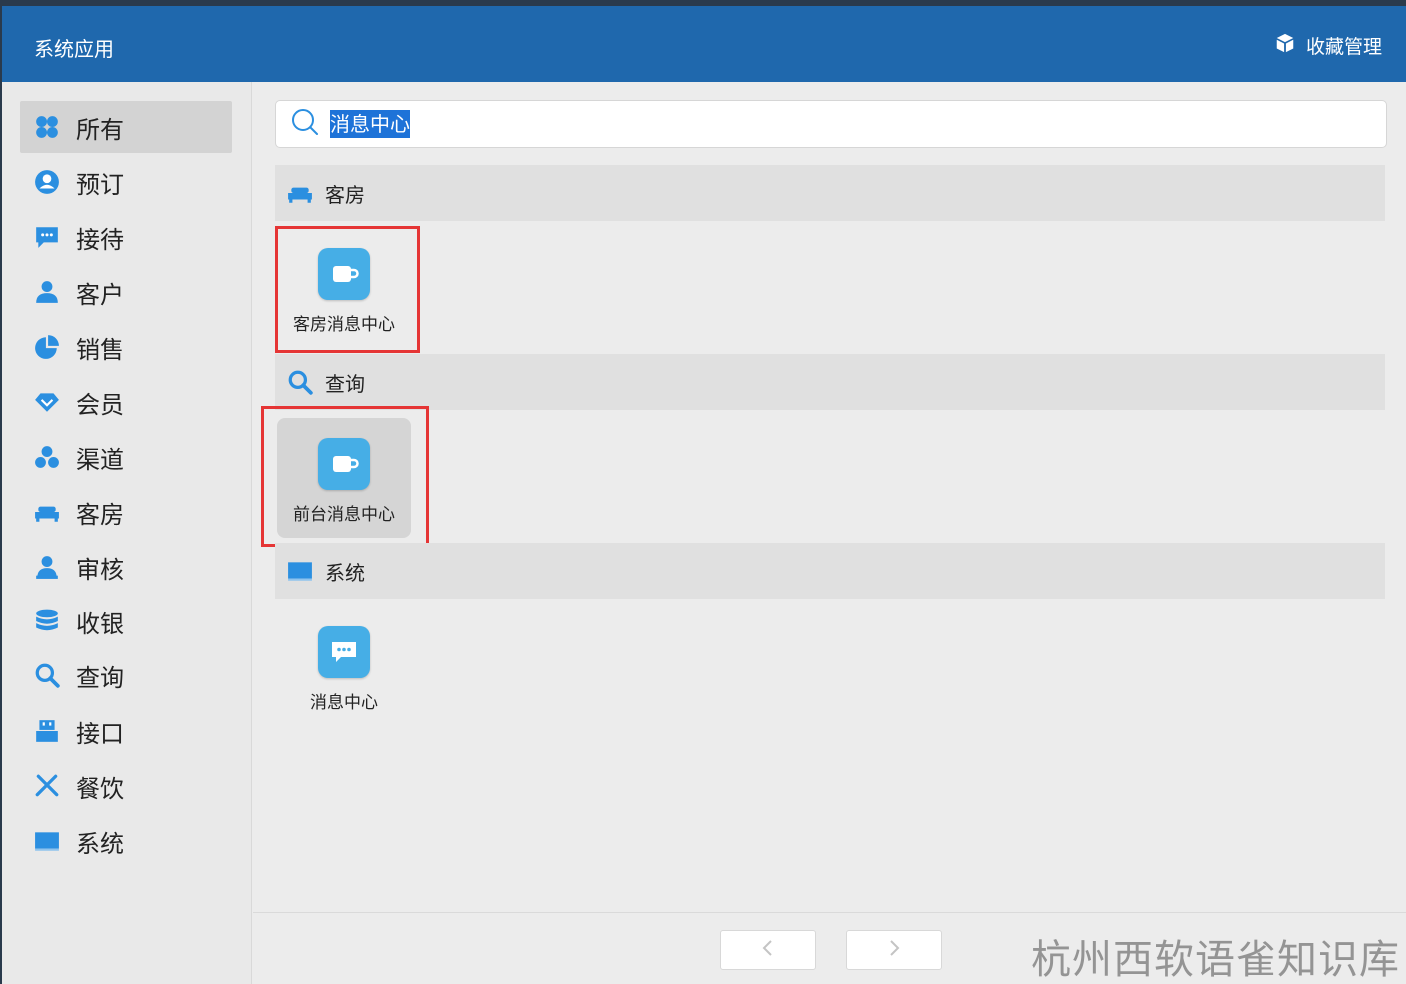 The height and width of the screenshot is (984, 1406). I want to click on app-tile-frontdesk-message-center: 前台消息中心, so click(344, 478).